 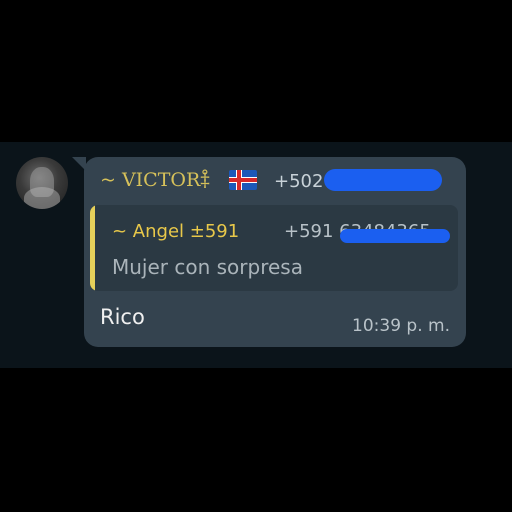 I want to click on iceland-flag-icon, so click(x=243, y=180).